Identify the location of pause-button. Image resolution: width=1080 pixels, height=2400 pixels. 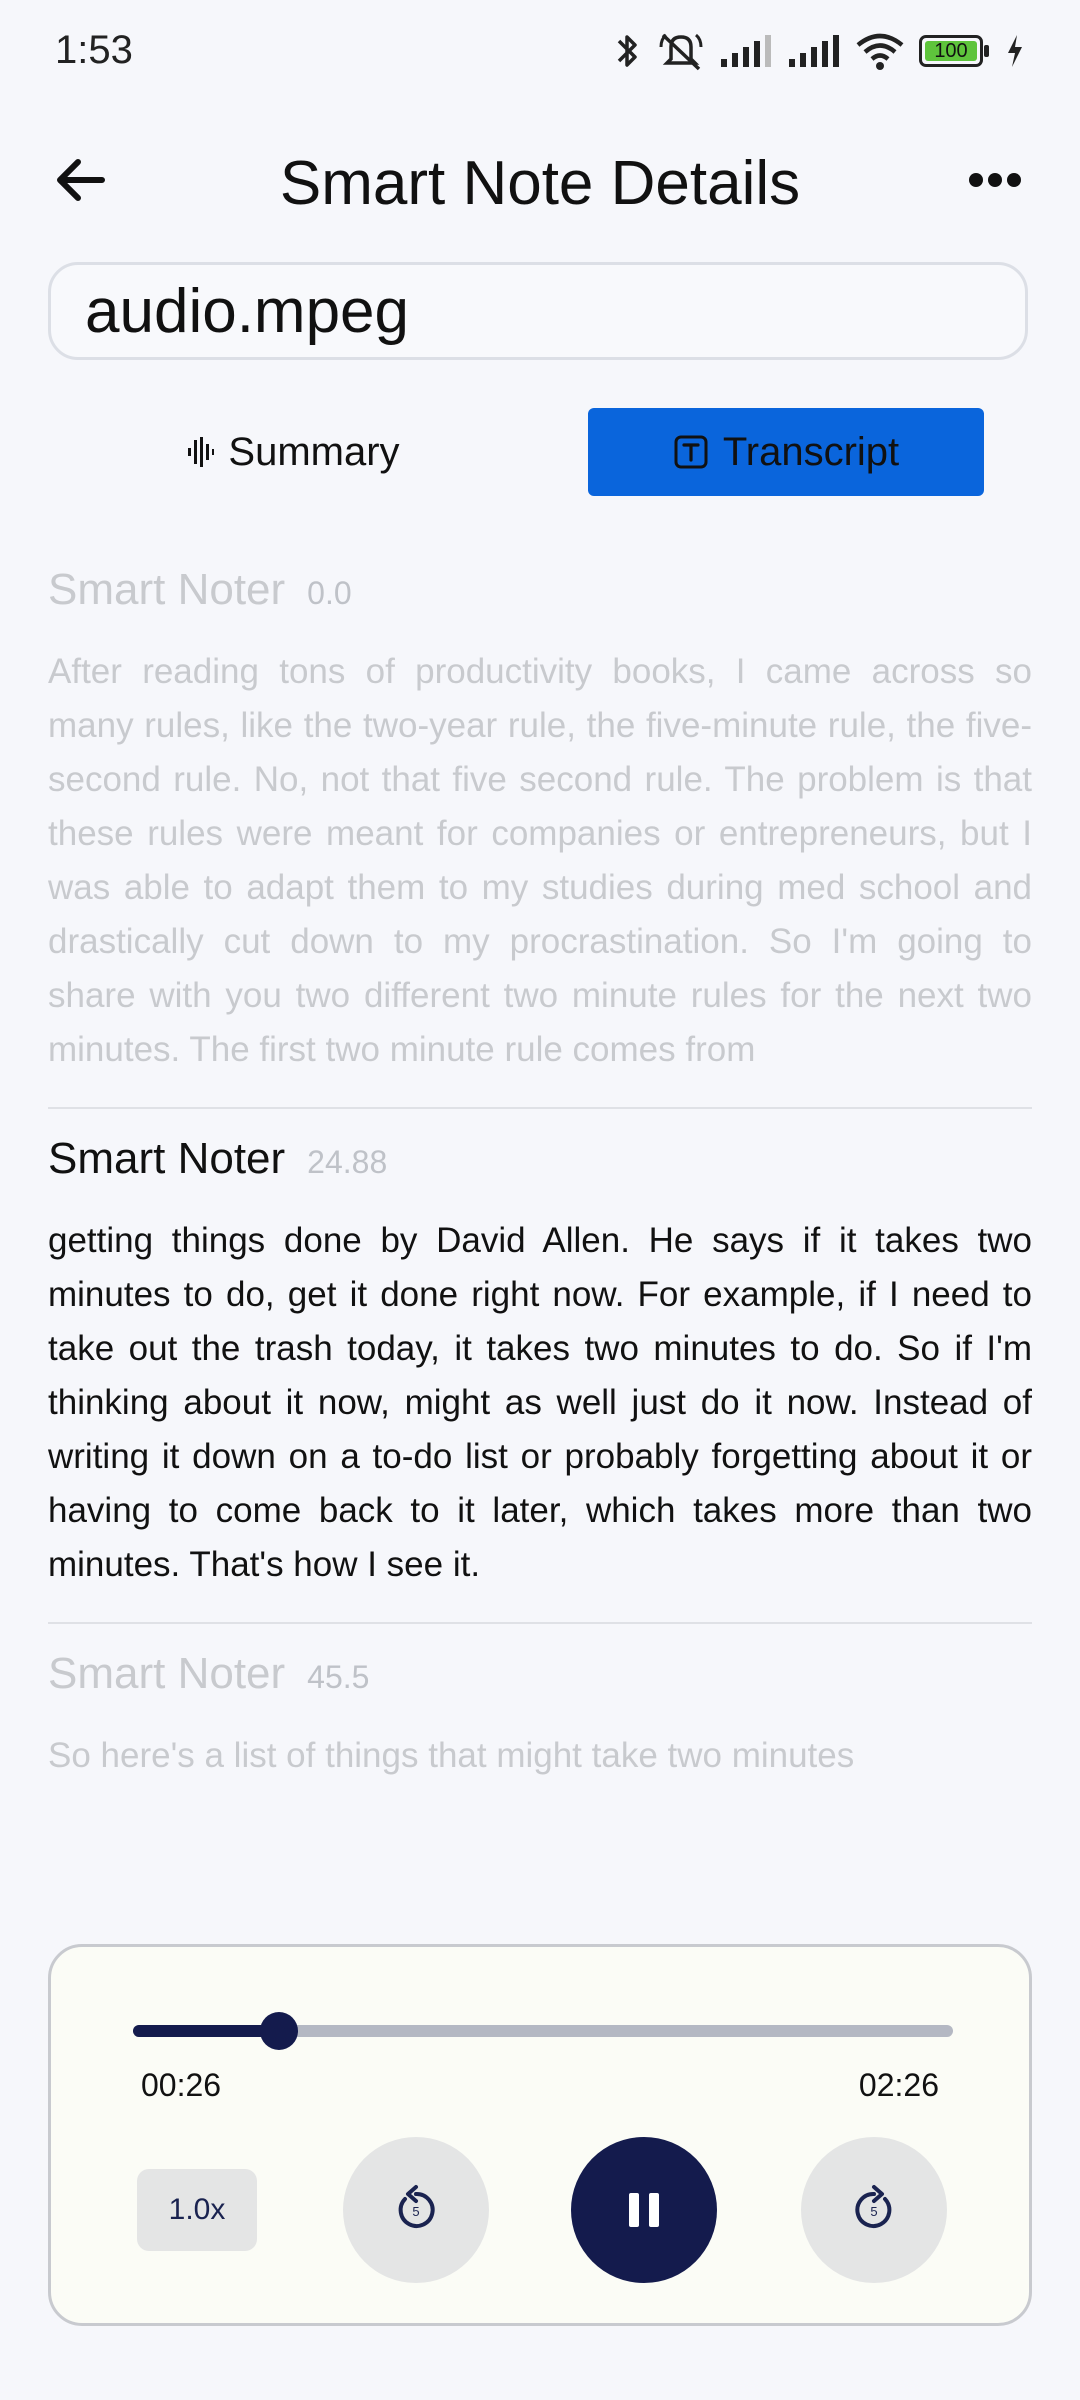
(644, 2210).